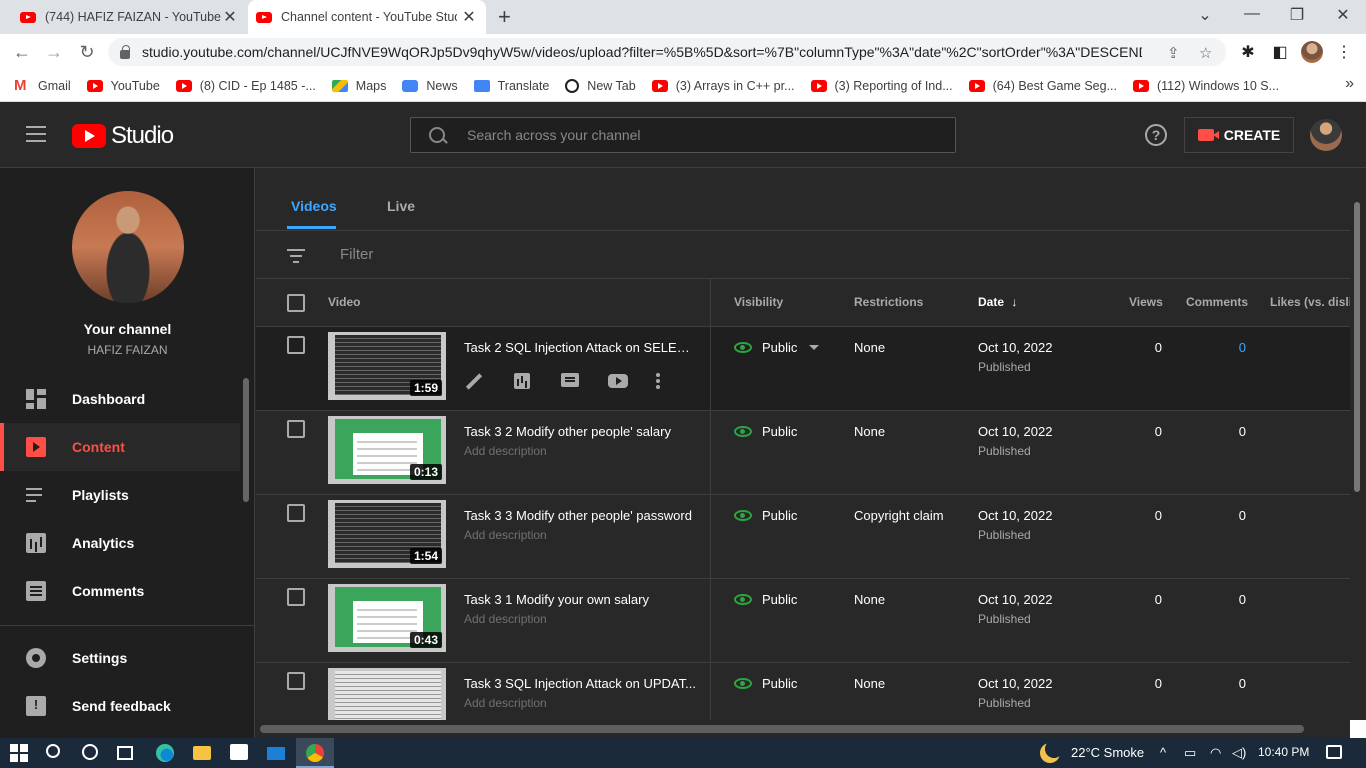  What do you see at coordinates (387, 694) in the screenshot?
I see `video-thumbnail` at bounding box center [387, 694].